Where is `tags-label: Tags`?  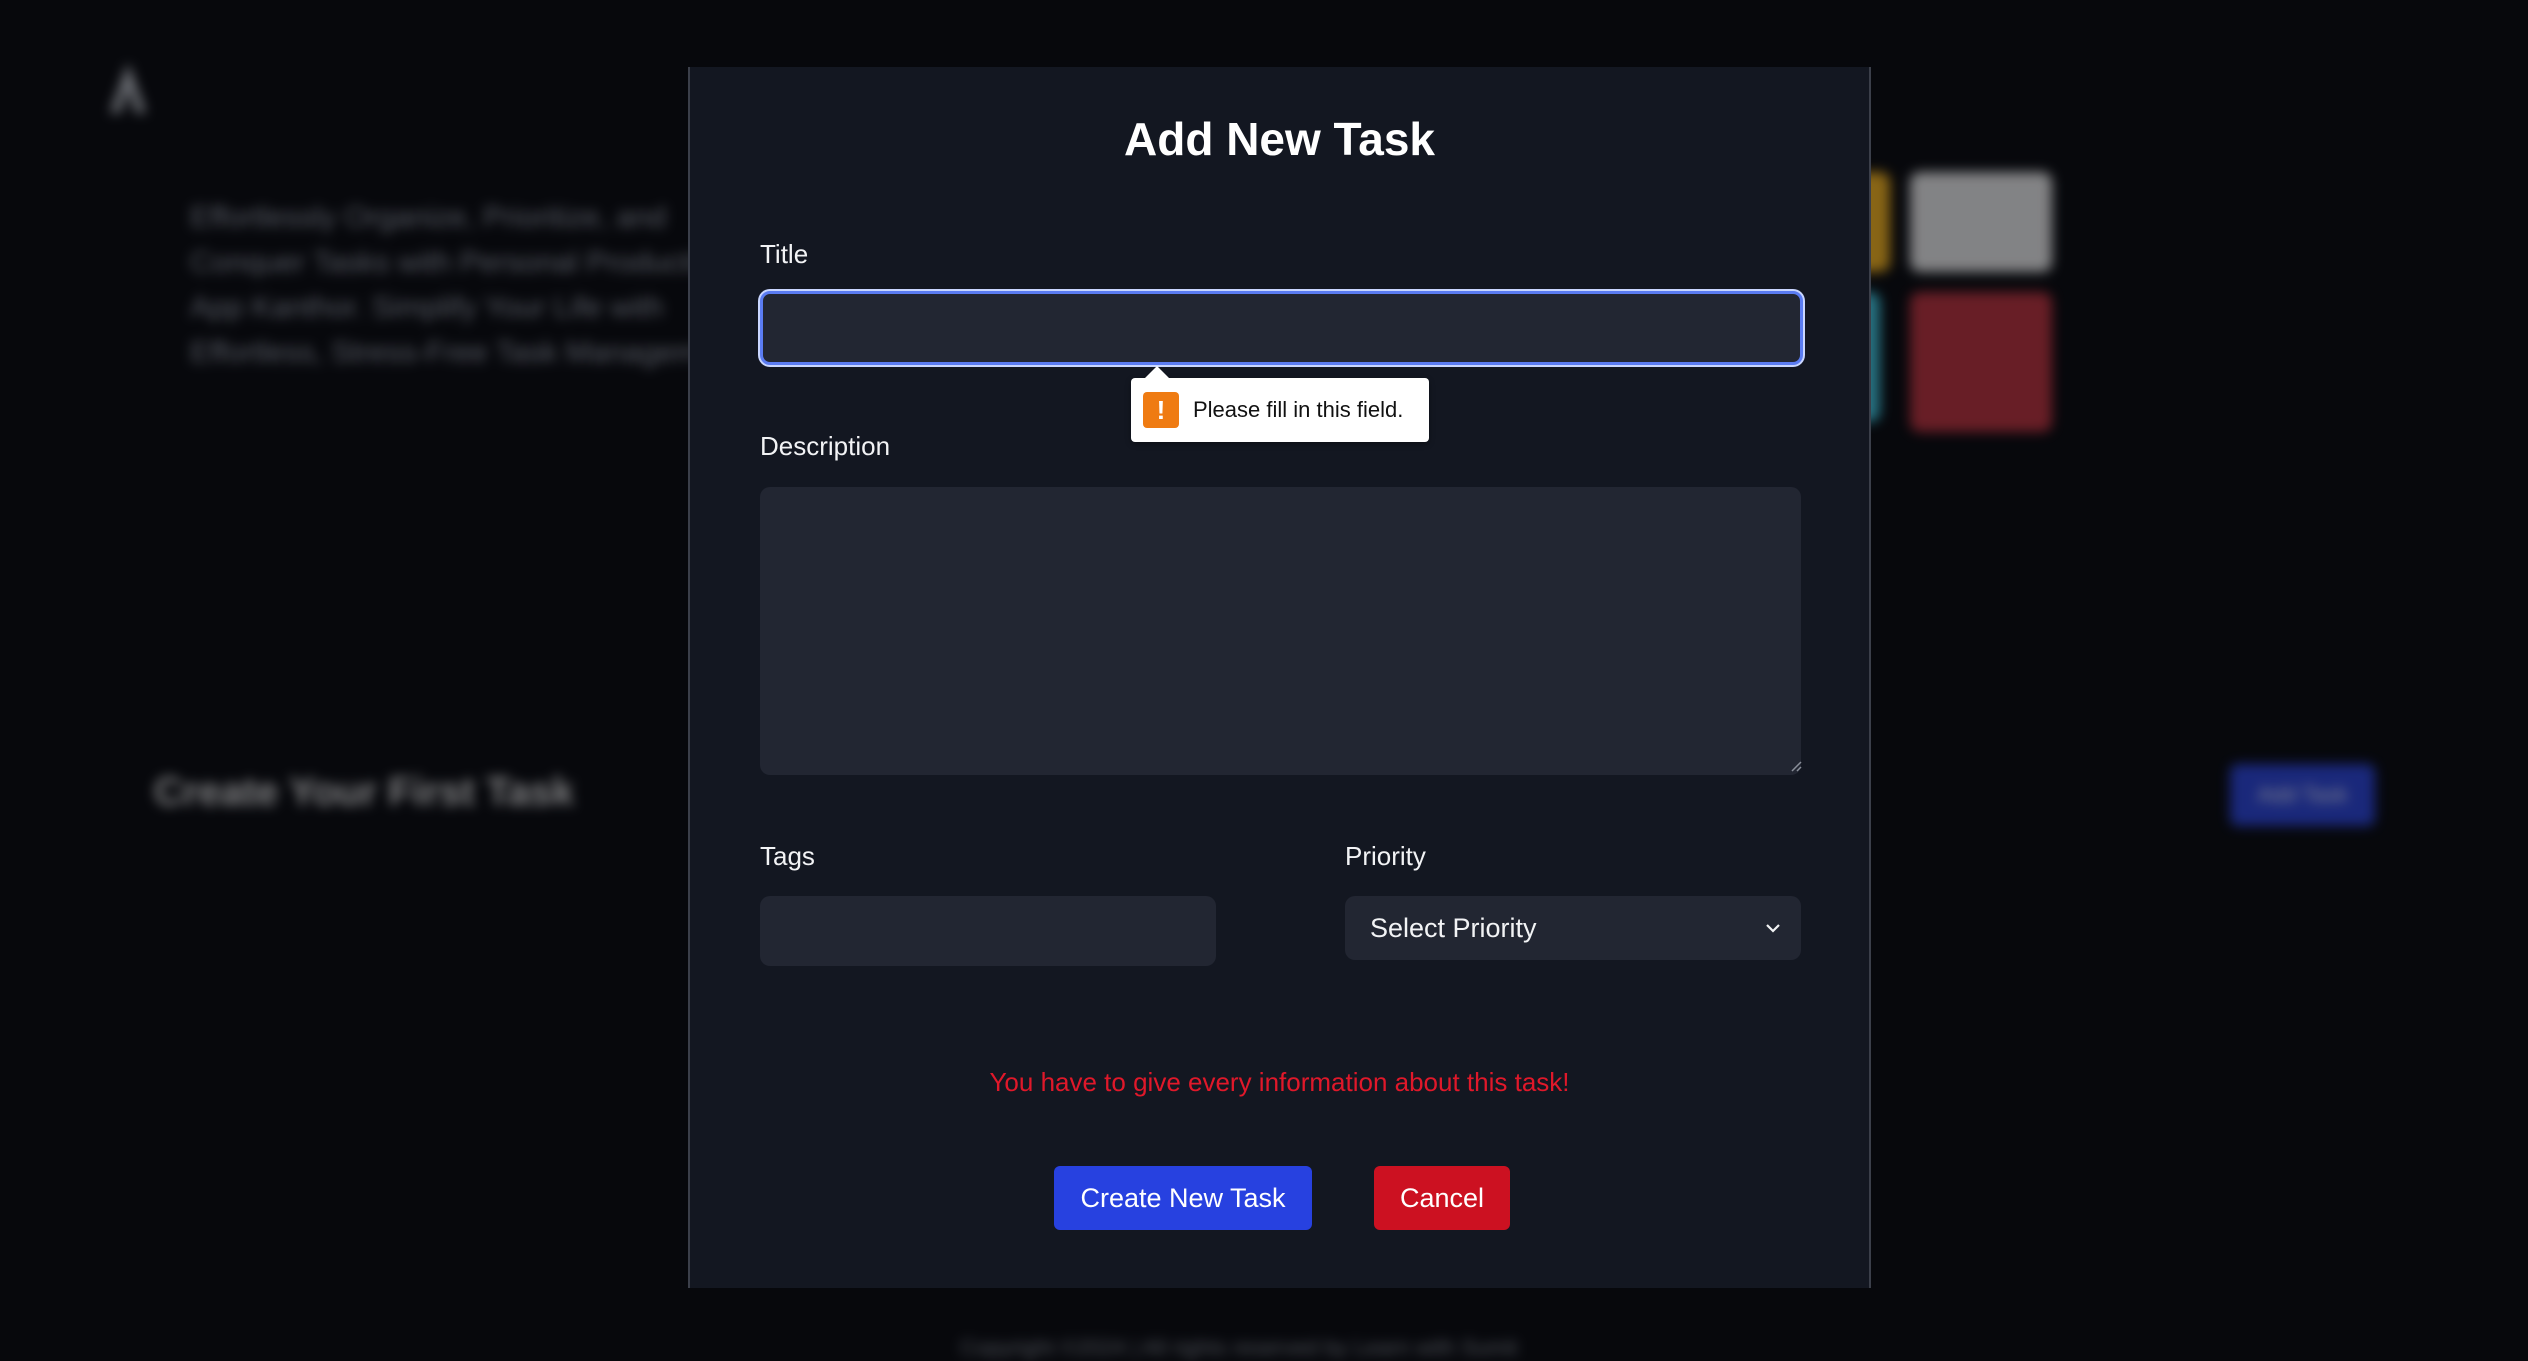
tags-label: Tags is located at coordinates (787, 856).